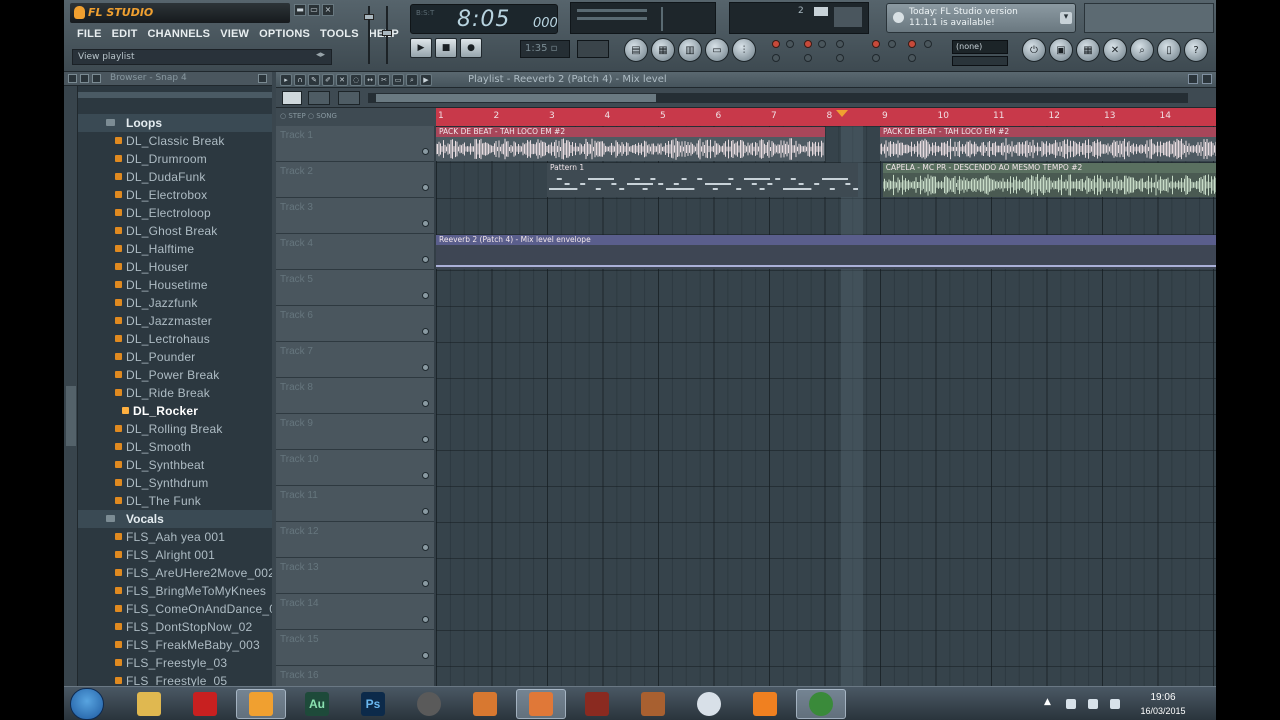 Image resolution: width=1280 pixels, height=720 pixels. I want to click on time-display: B:S:T 8:05 000, so click(484, 19).